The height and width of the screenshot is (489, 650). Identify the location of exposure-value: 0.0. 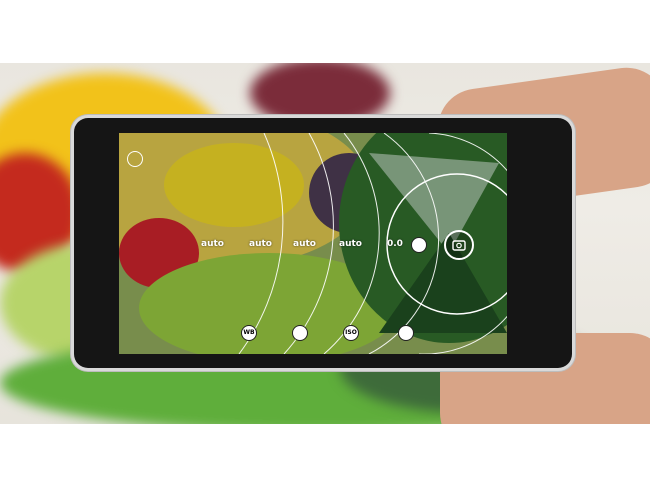
(395, 244).